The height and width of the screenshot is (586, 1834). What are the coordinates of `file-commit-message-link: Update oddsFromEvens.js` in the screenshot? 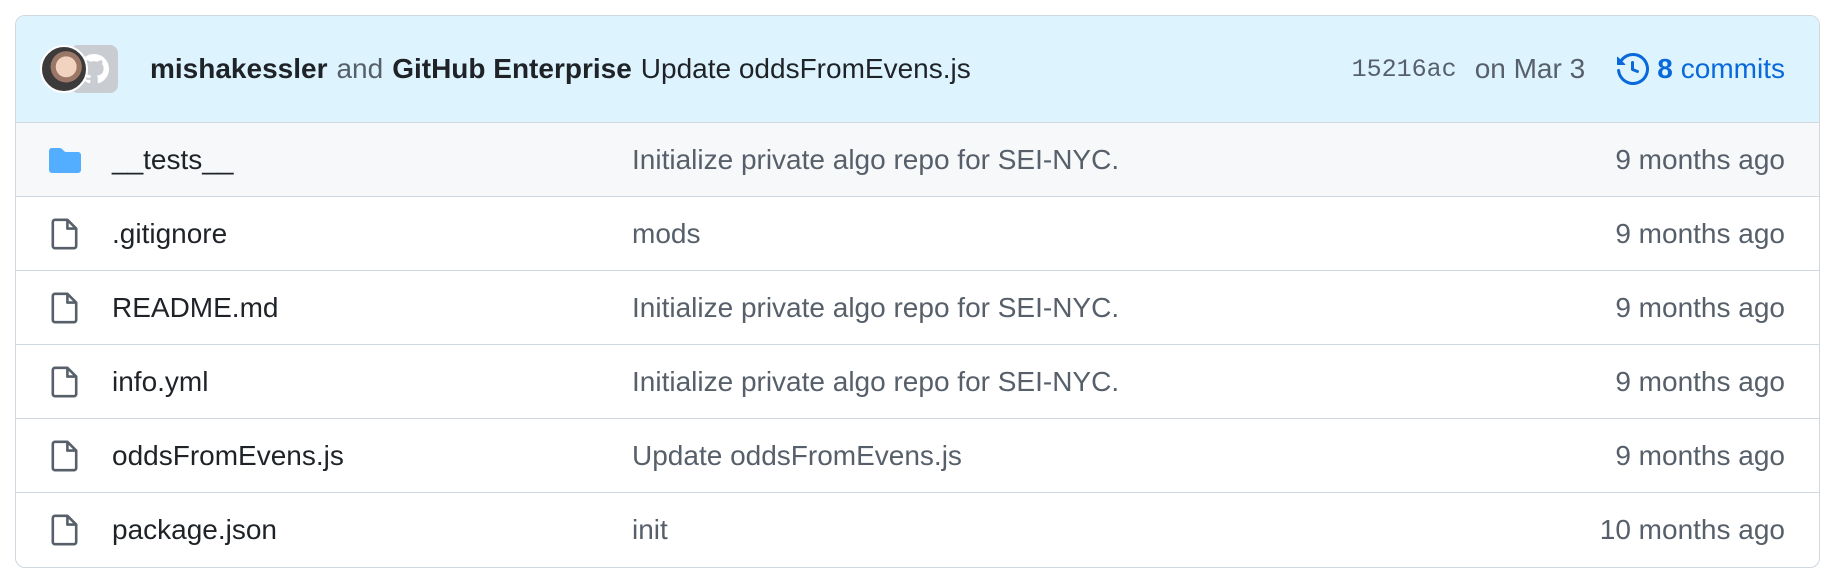 It's located at (1123, 456).